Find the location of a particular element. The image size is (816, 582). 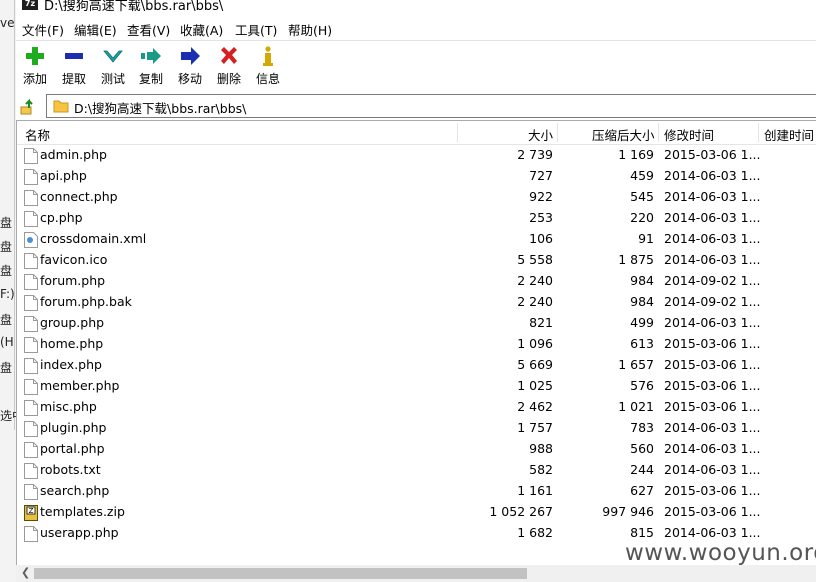

file-name: index.php is located at coordinates (71, 364).